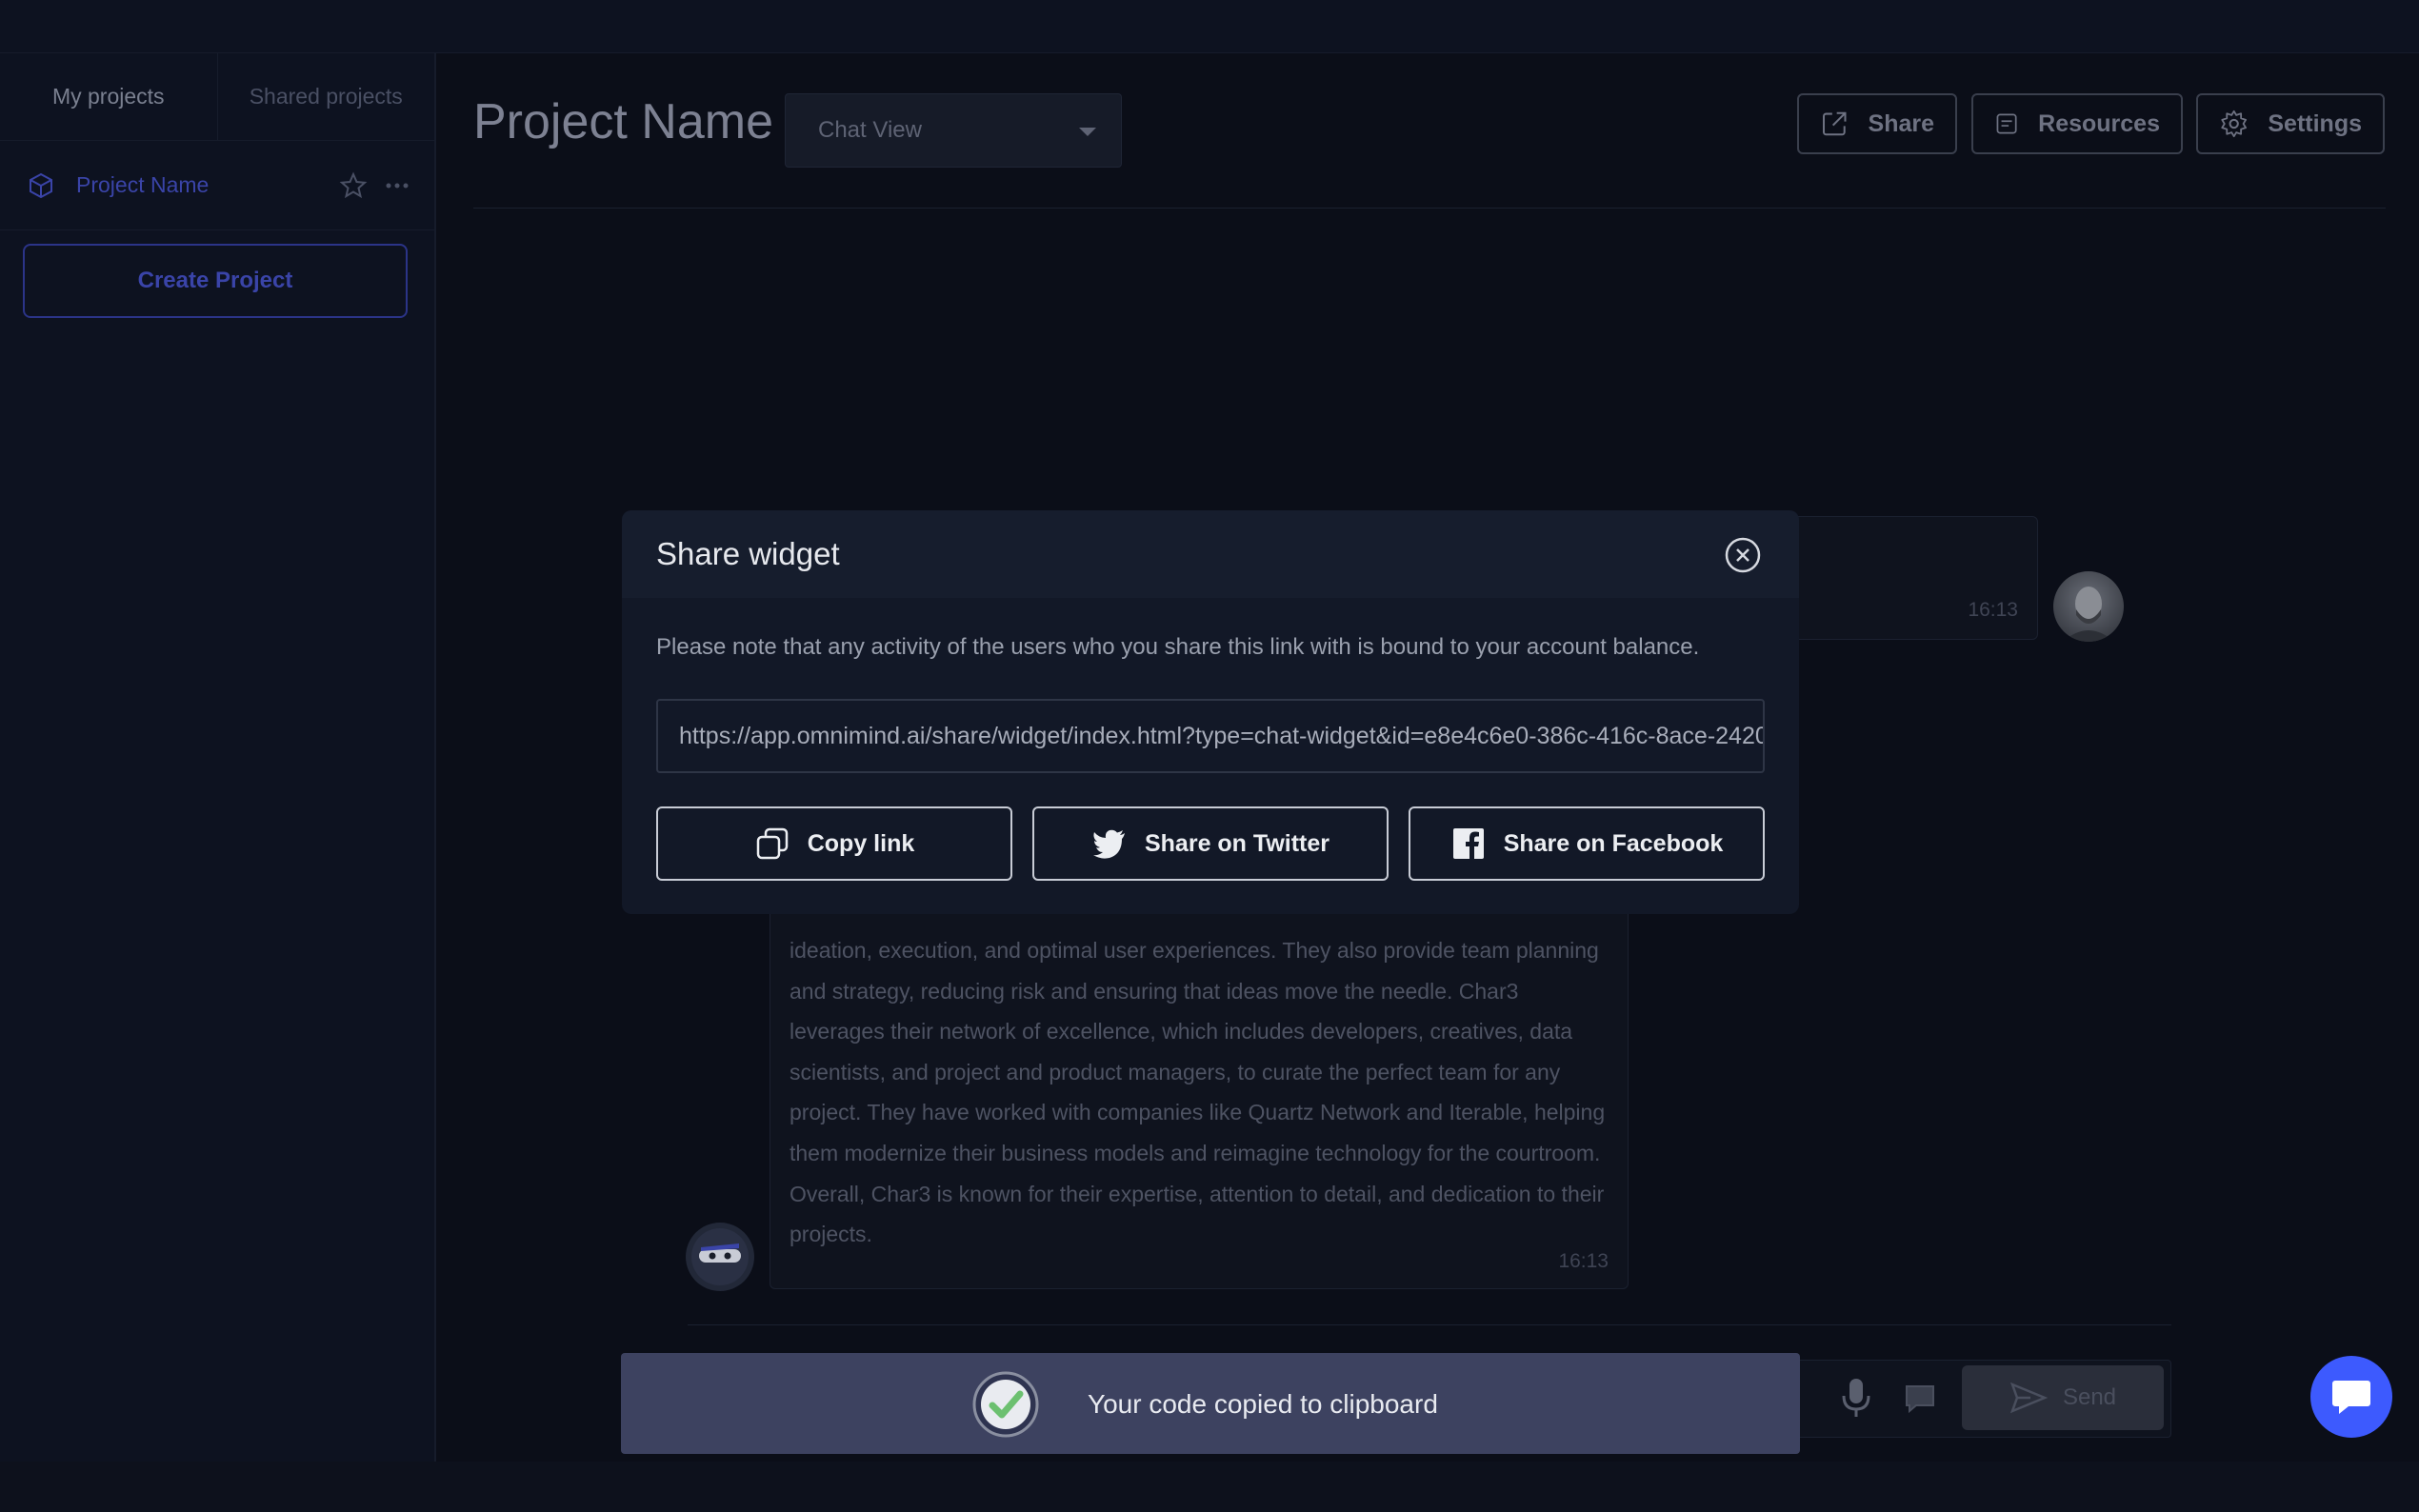 Image resolution: width=2419 pixels, height=1512 pixels. I want to click on settings-button-label: Settings, so click(2315, 123).